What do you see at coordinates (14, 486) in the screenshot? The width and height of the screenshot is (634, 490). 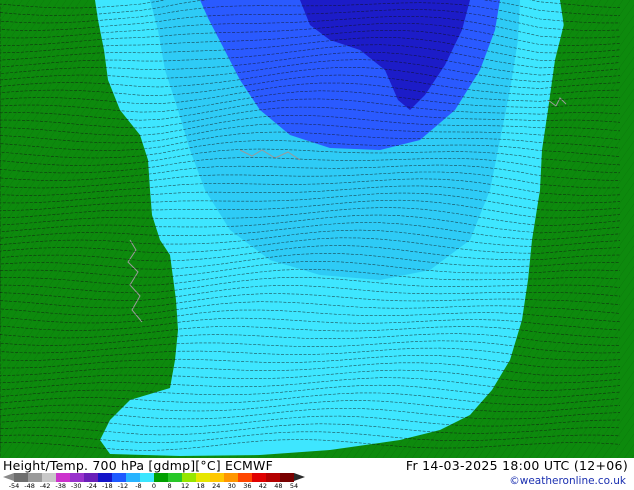 I see `legend-tick: -54` at bounding box center [14, 486].